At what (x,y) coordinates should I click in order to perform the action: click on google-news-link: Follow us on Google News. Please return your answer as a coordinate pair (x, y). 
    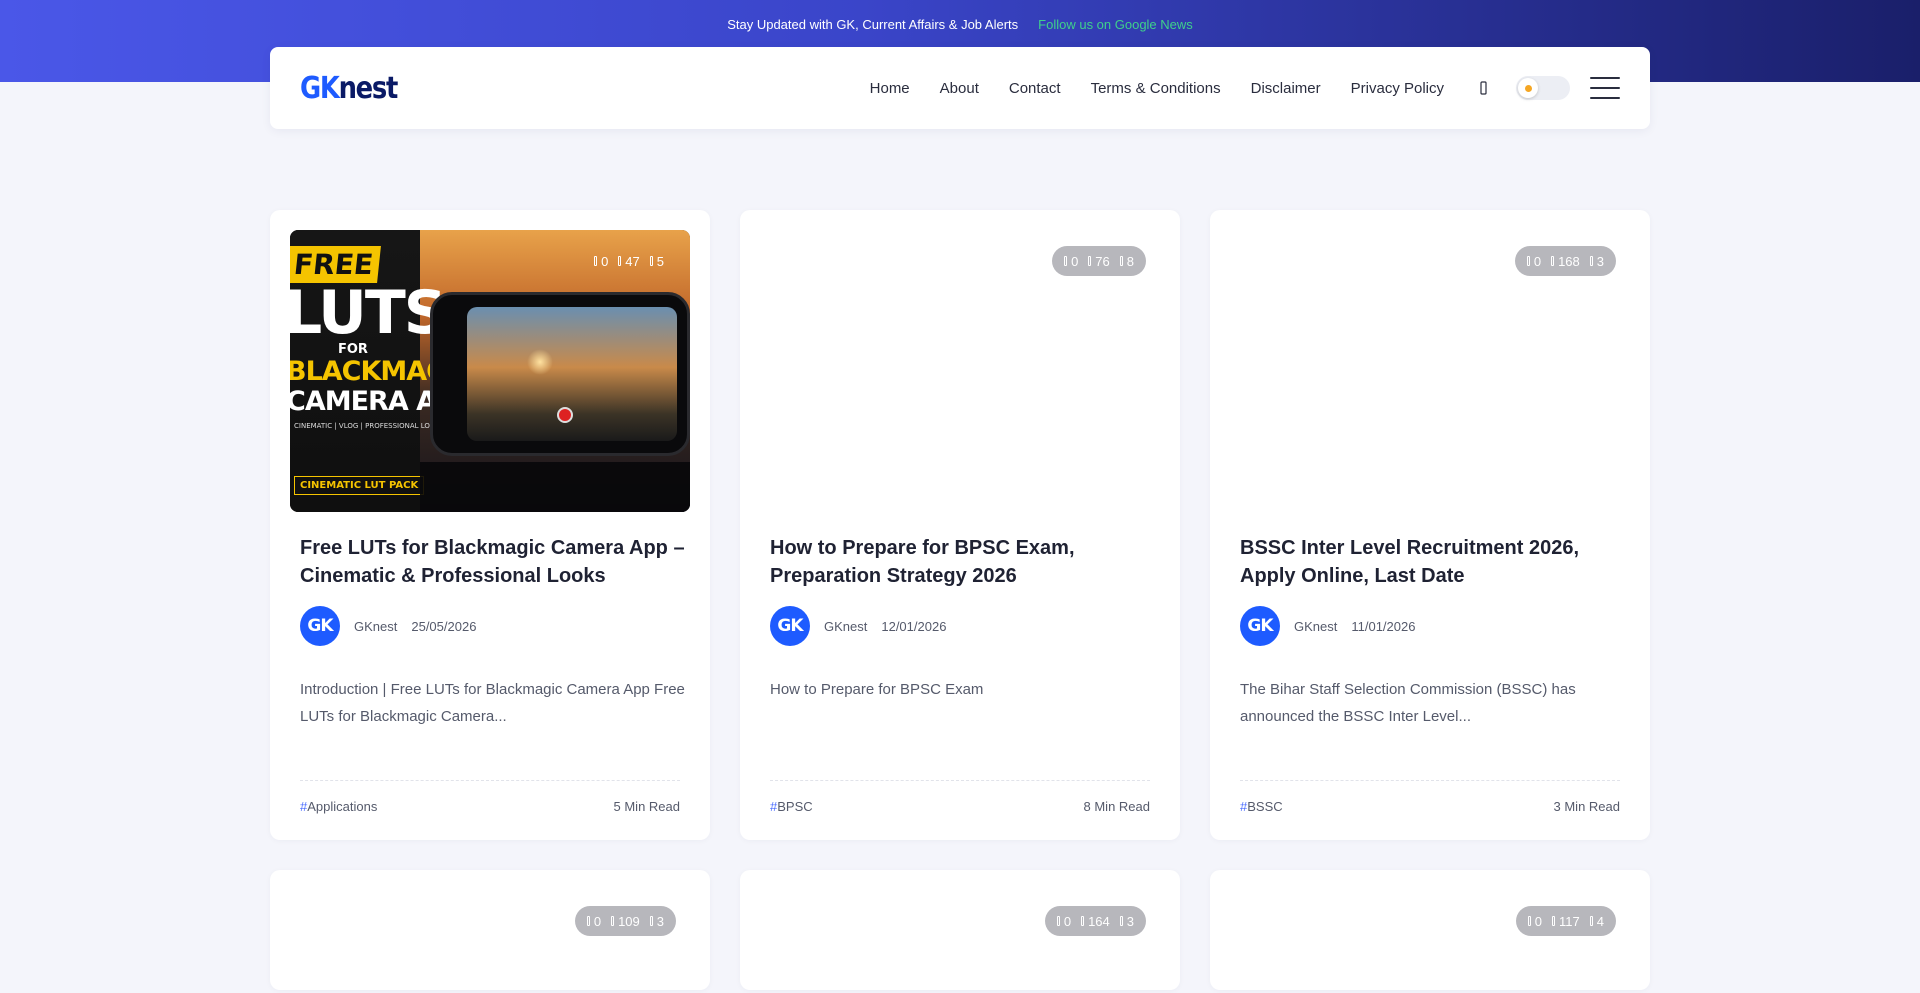
    Looking at the image, I should click on (1115, 24).